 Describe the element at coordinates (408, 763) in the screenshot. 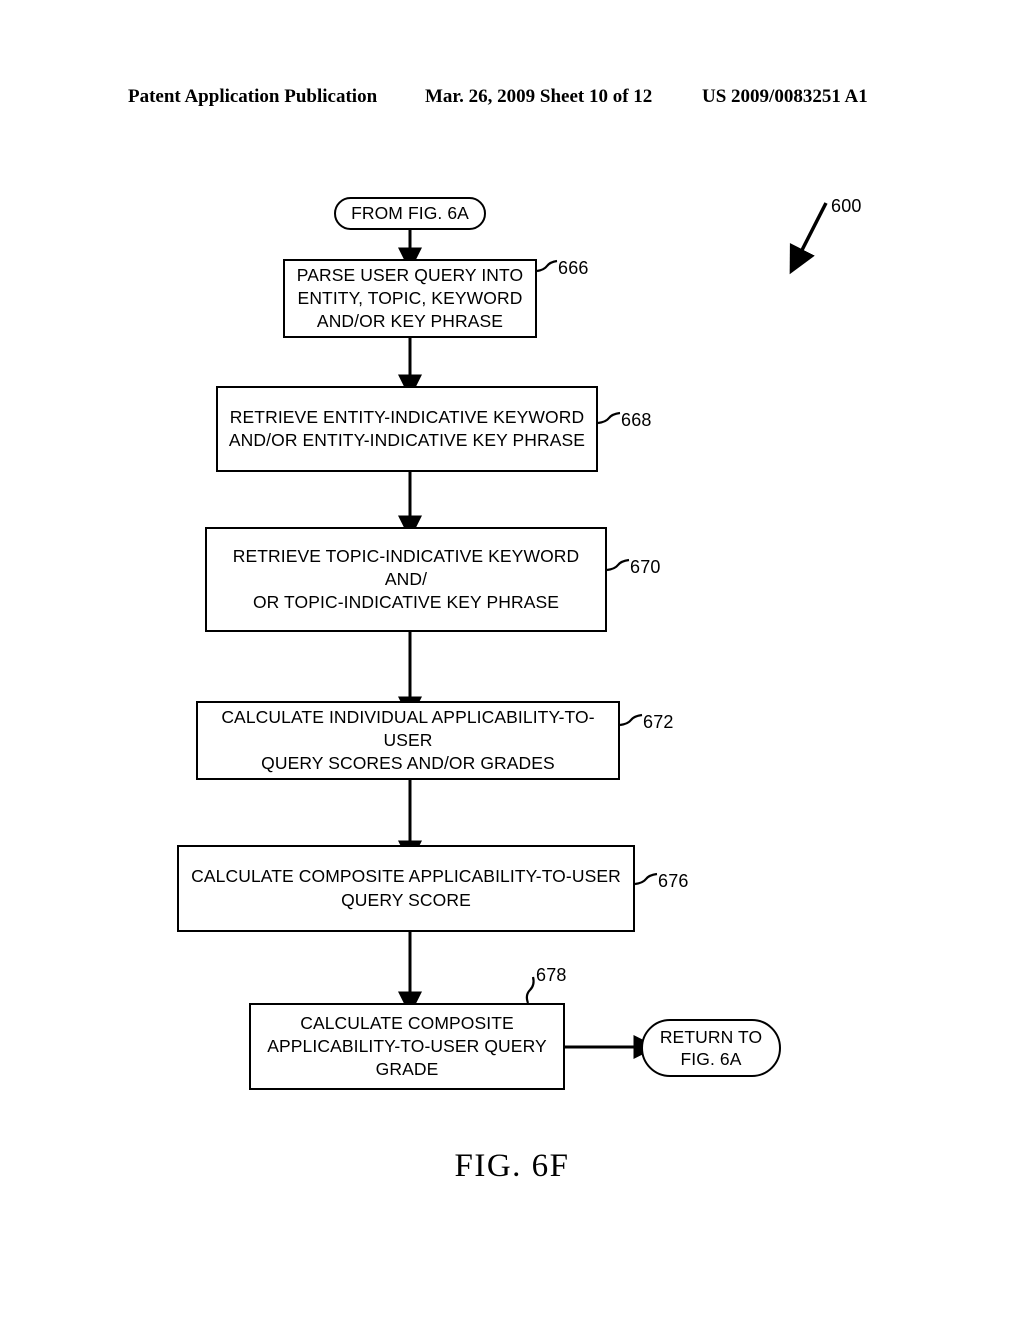

I see `process-box-672-line-2: QUERY SCORES AND/OR GRADES` at that location.